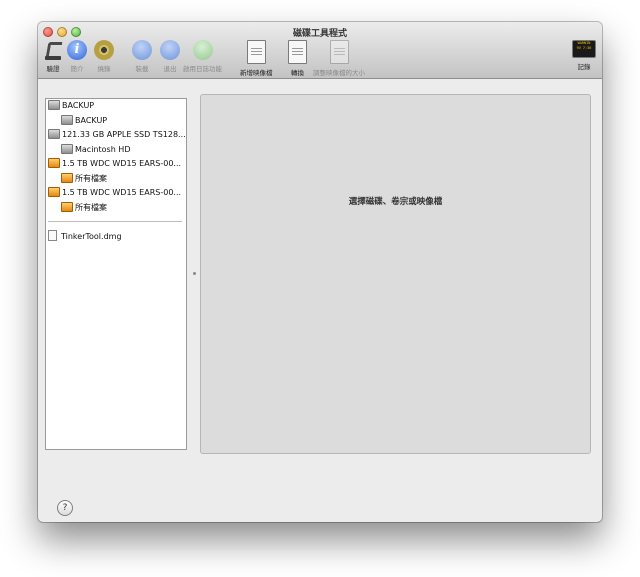 Image resolution: width=640 pixels, height=577 pixels. What do you see at coordinates (77, 50) in the screenshot?
I see `info-icon: i` at bounding box center [77, 50].